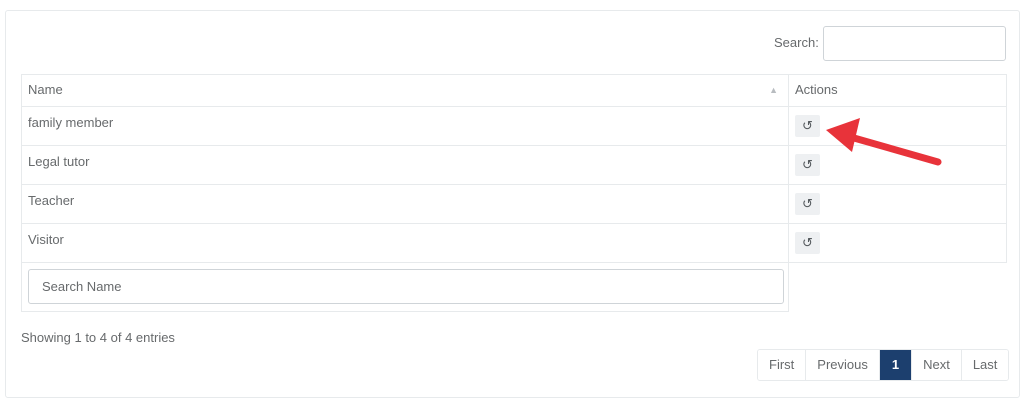 Image resolution: width=1029 pixels, height=412 pixels. I want to click on name-filter-cell, so click(405, 287).